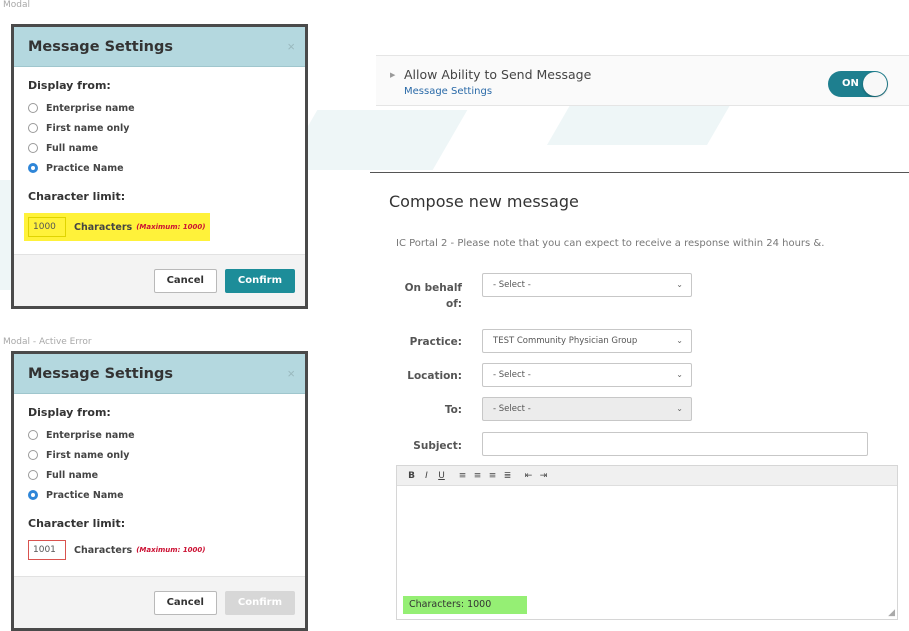 Image resolution: width=909 pixels, height=631 pixels. What do you see at coordinates (507, 476) in the screenshot?
I see `justify-icon: ≣` at bounding box center [507, 476].